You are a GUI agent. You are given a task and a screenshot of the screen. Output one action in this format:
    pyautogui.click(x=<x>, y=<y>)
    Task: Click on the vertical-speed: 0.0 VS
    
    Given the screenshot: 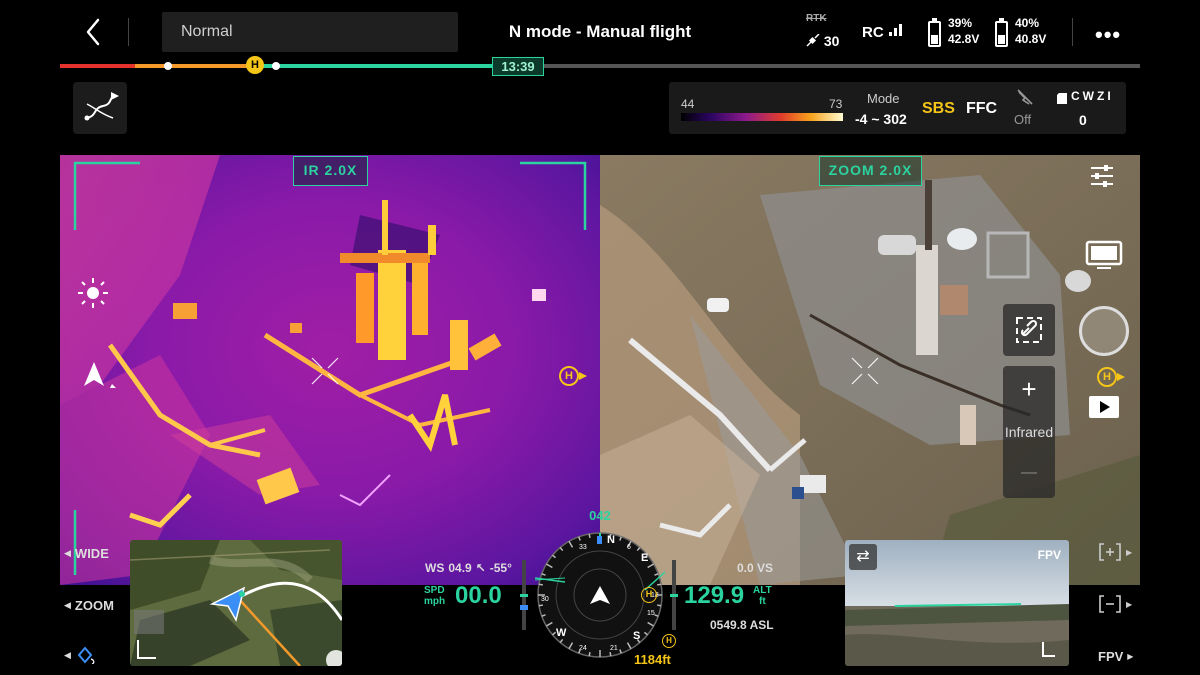 What is the action you would take?
    pyautogui.click(x=755, y=568)
    